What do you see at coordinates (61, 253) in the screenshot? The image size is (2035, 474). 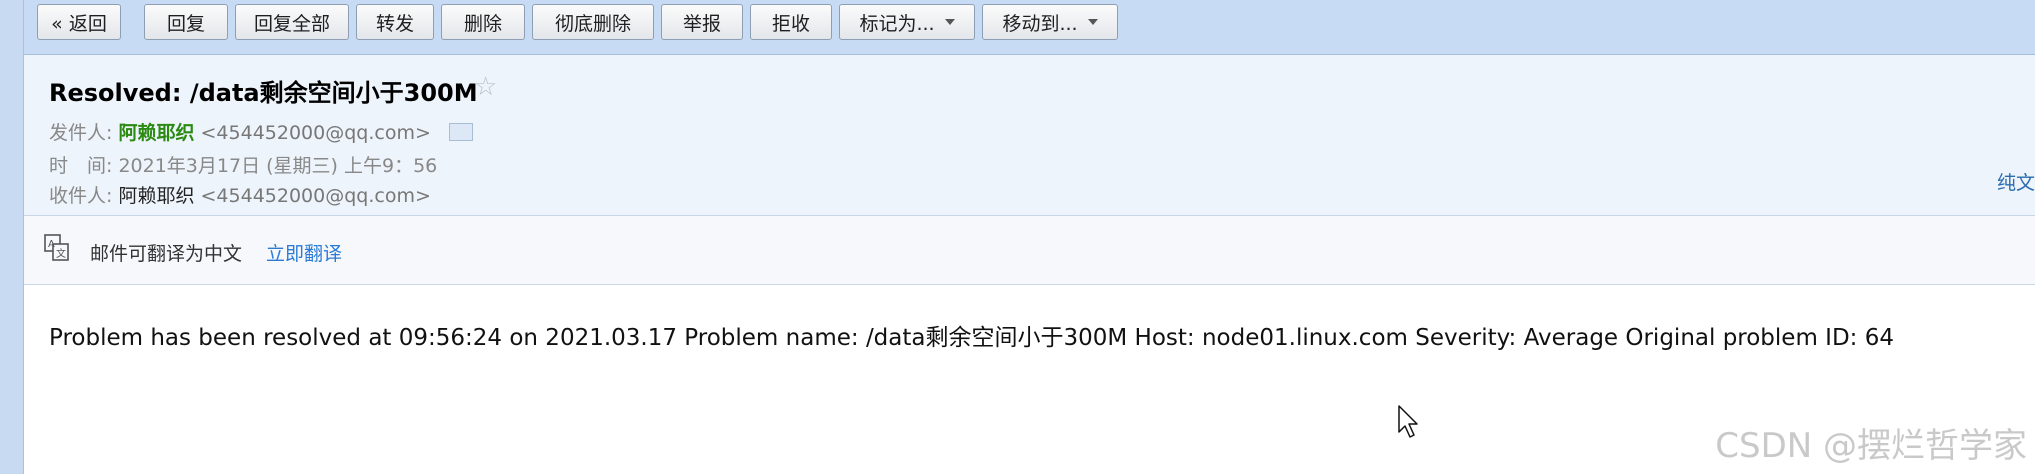 I see `svg-text: 文` at bounding box center [61, 253].